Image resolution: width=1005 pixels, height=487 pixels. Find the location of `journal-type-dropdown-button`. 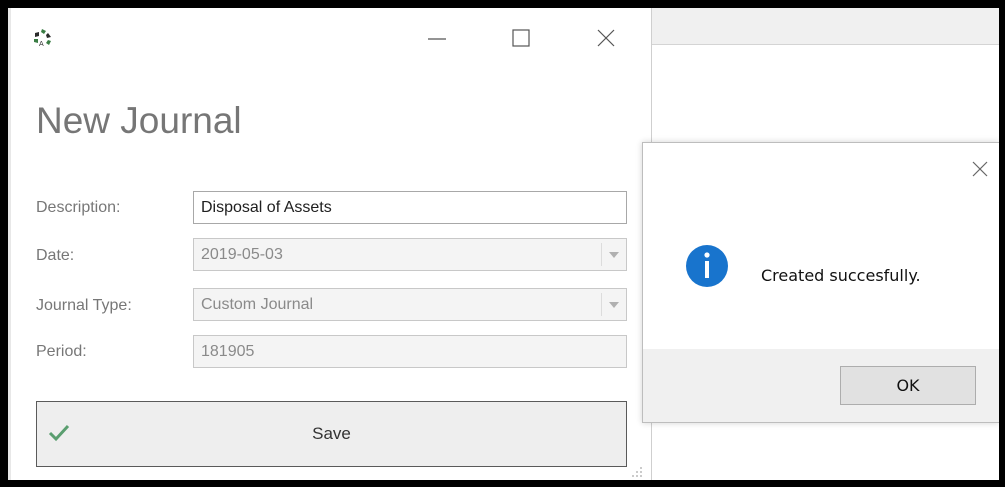

journal-type-dropdown-button is located at coordinates (613, 304).